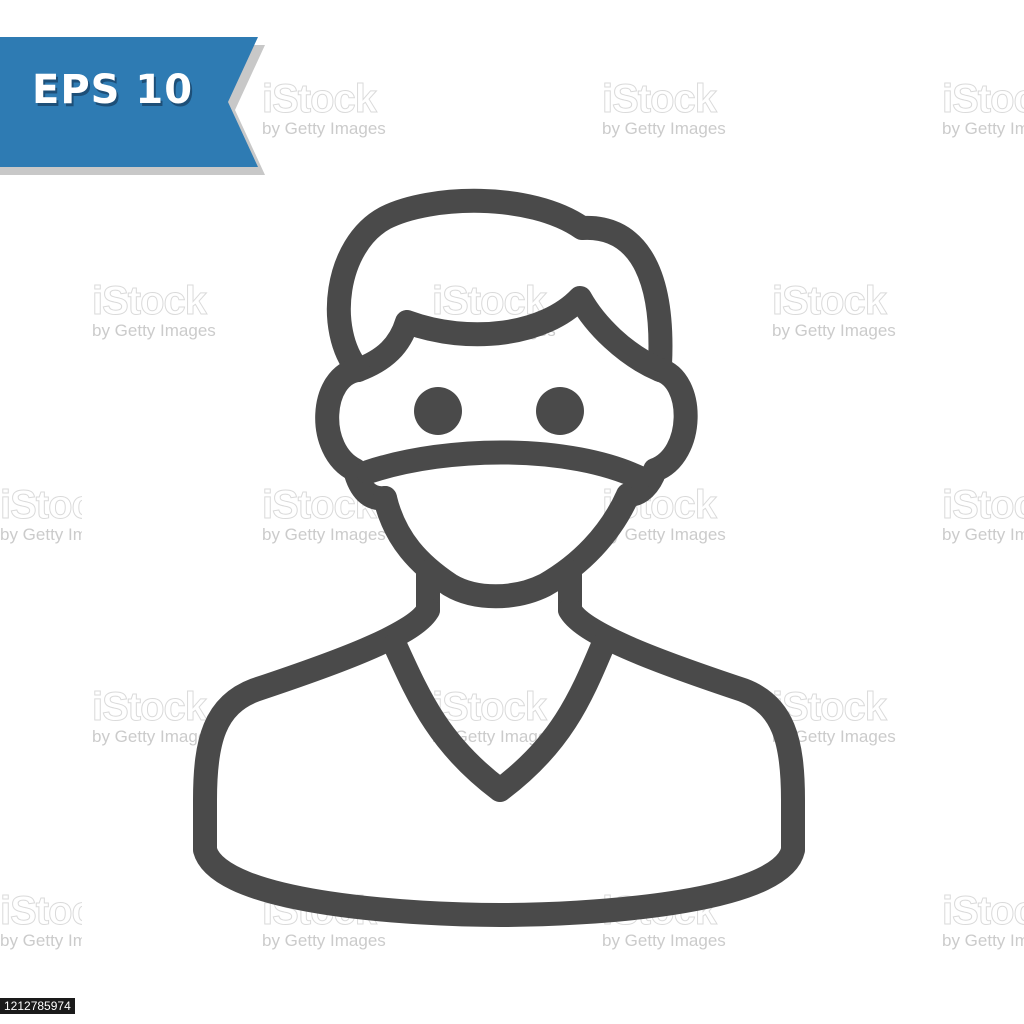 This screenshot has width=1024, height=1024. Describe the element at coordinates (438, 411) in the screenshot. I see `left-eye` at that location.